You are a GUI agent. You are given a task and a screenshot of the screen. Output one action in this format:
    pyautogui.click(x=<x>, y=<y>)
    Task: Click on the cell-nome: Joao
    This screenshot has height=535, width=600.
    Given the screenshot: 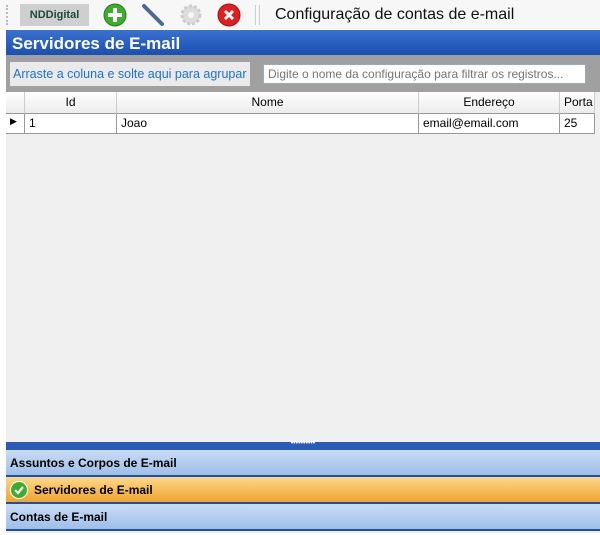 What is the action you would take?
    pyautogui.click(x=268, y=124)
    